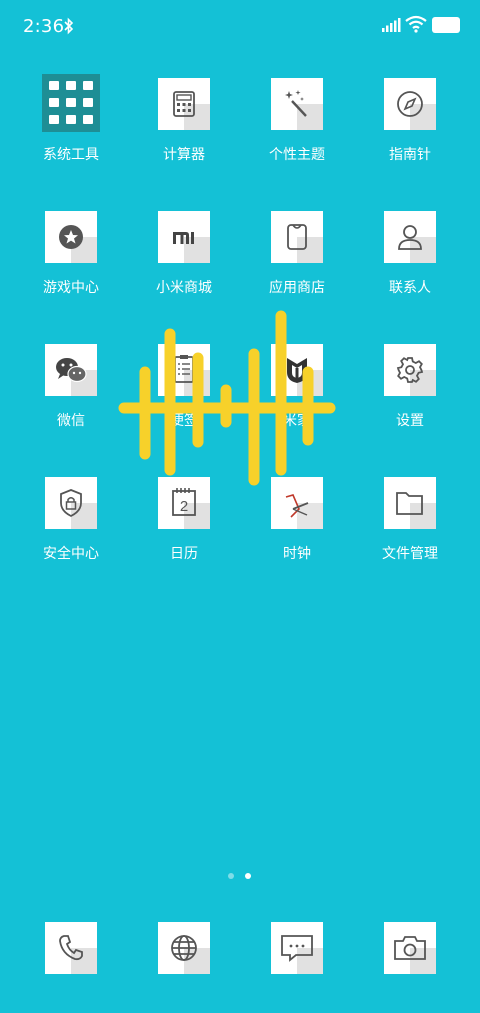 This screenshot has height=1013, width=480. Describe the element at coordinates (184, 421) in the screenshot. I see `app-label: 便签` at that location.